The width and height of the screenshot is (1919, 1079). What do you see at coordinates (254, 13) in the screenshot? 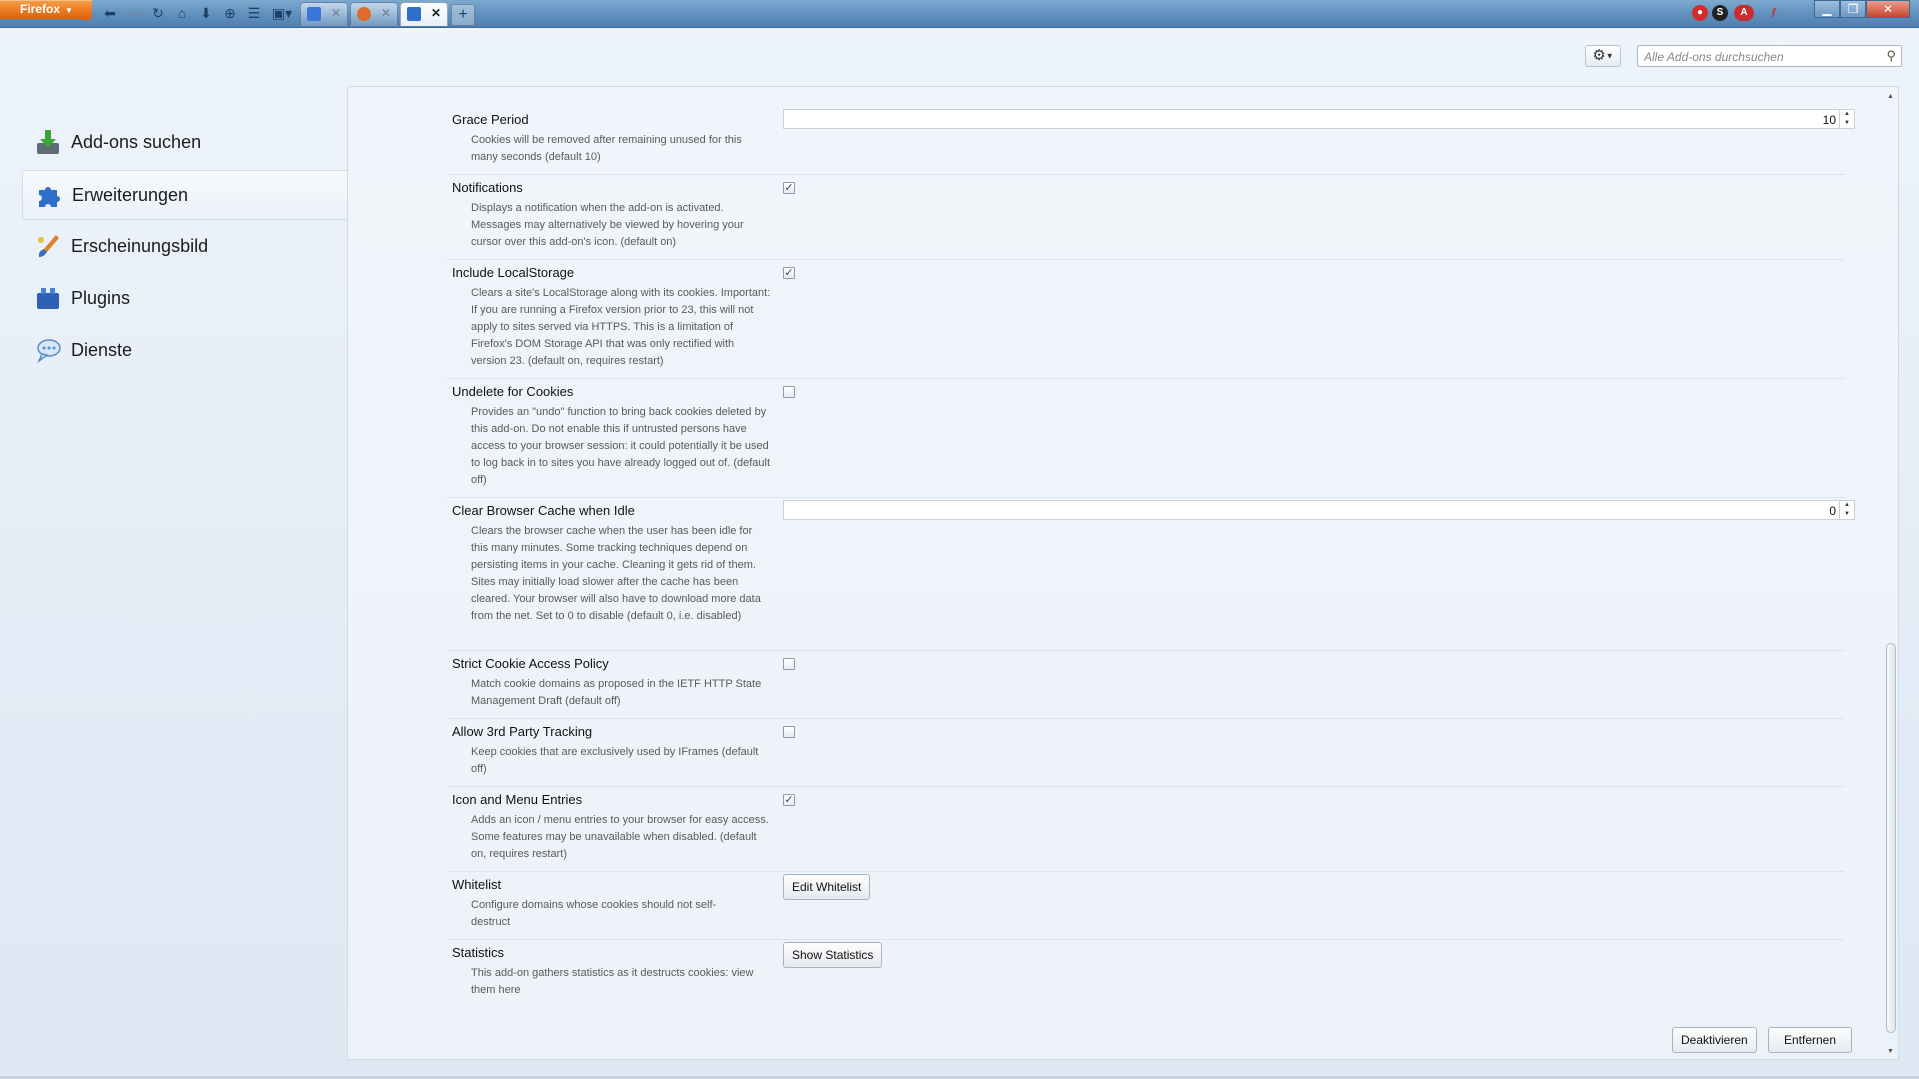
I see `rss-icon: ☰` at bounding box center [254, 13].